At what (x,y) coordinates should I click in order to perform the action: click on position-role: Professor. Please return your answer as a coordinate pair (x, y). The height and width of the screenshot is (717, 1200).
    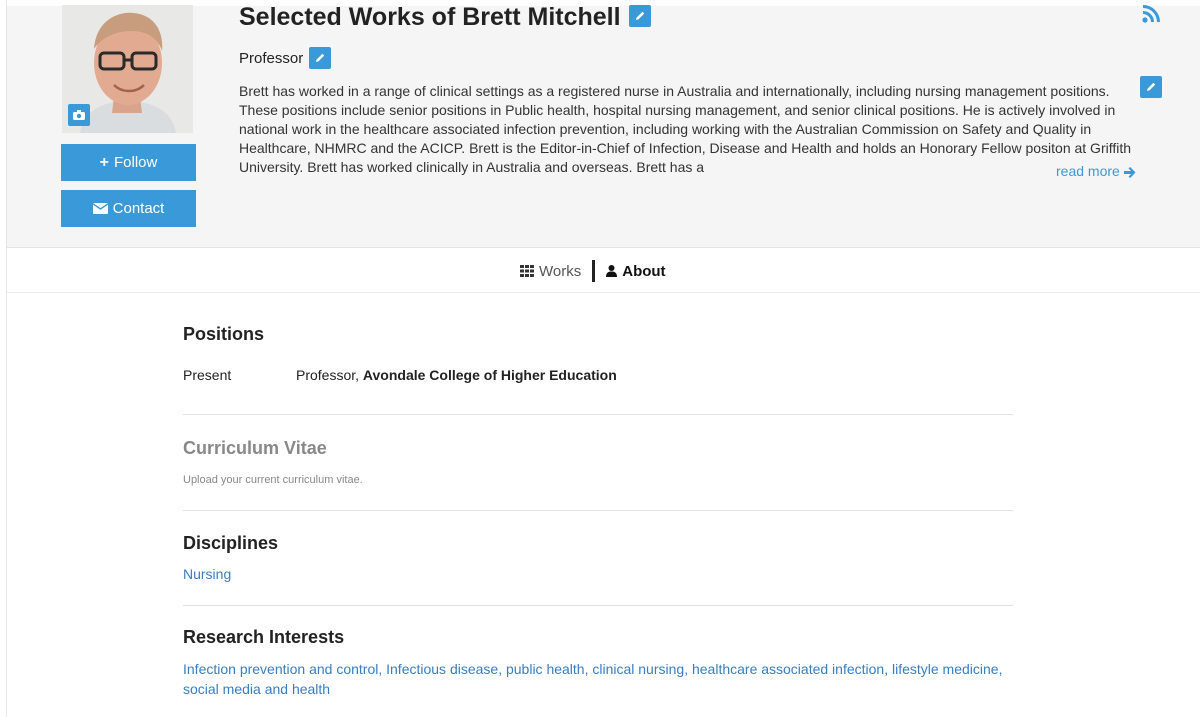
    Looking at the image, I should click on (326, 375).